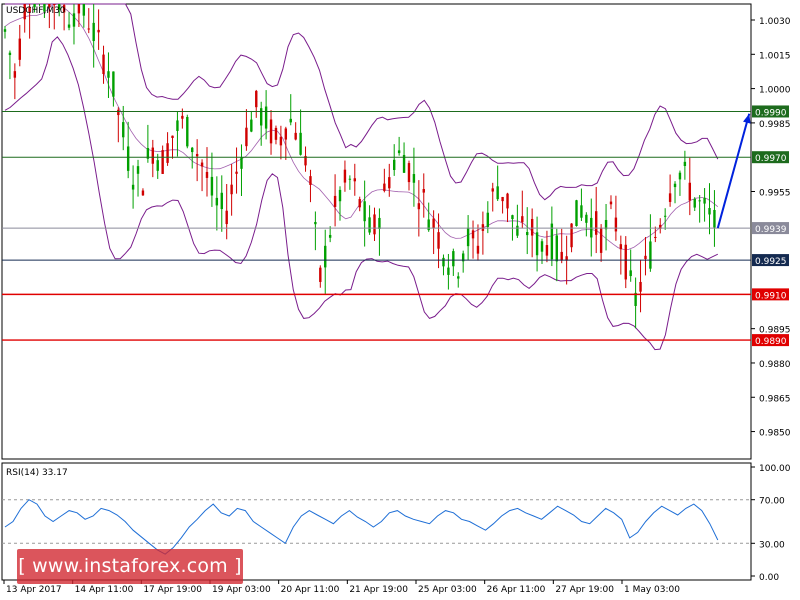 The width and height of the screenshot is (800, 600). I want to click on rsi-tick-label: 30.00, so click(772, 545).